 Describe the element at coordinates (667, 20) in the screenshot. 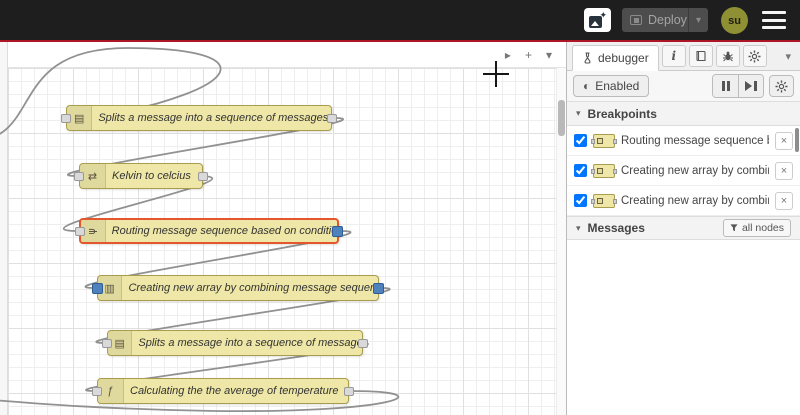

I see `deploy-label: Deploy` at that location.